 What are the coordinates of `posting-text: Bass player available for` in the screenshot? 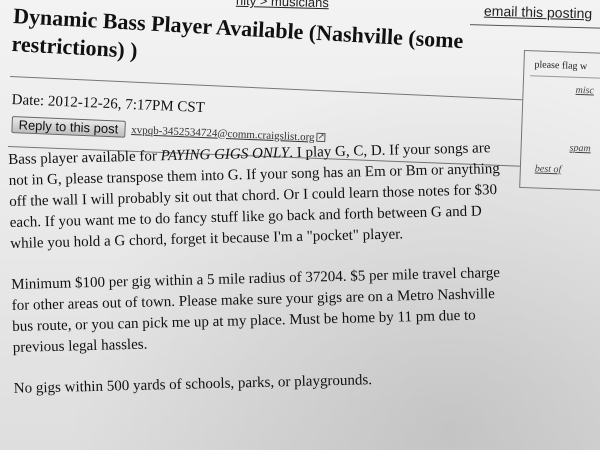 It's located at (84, 158).